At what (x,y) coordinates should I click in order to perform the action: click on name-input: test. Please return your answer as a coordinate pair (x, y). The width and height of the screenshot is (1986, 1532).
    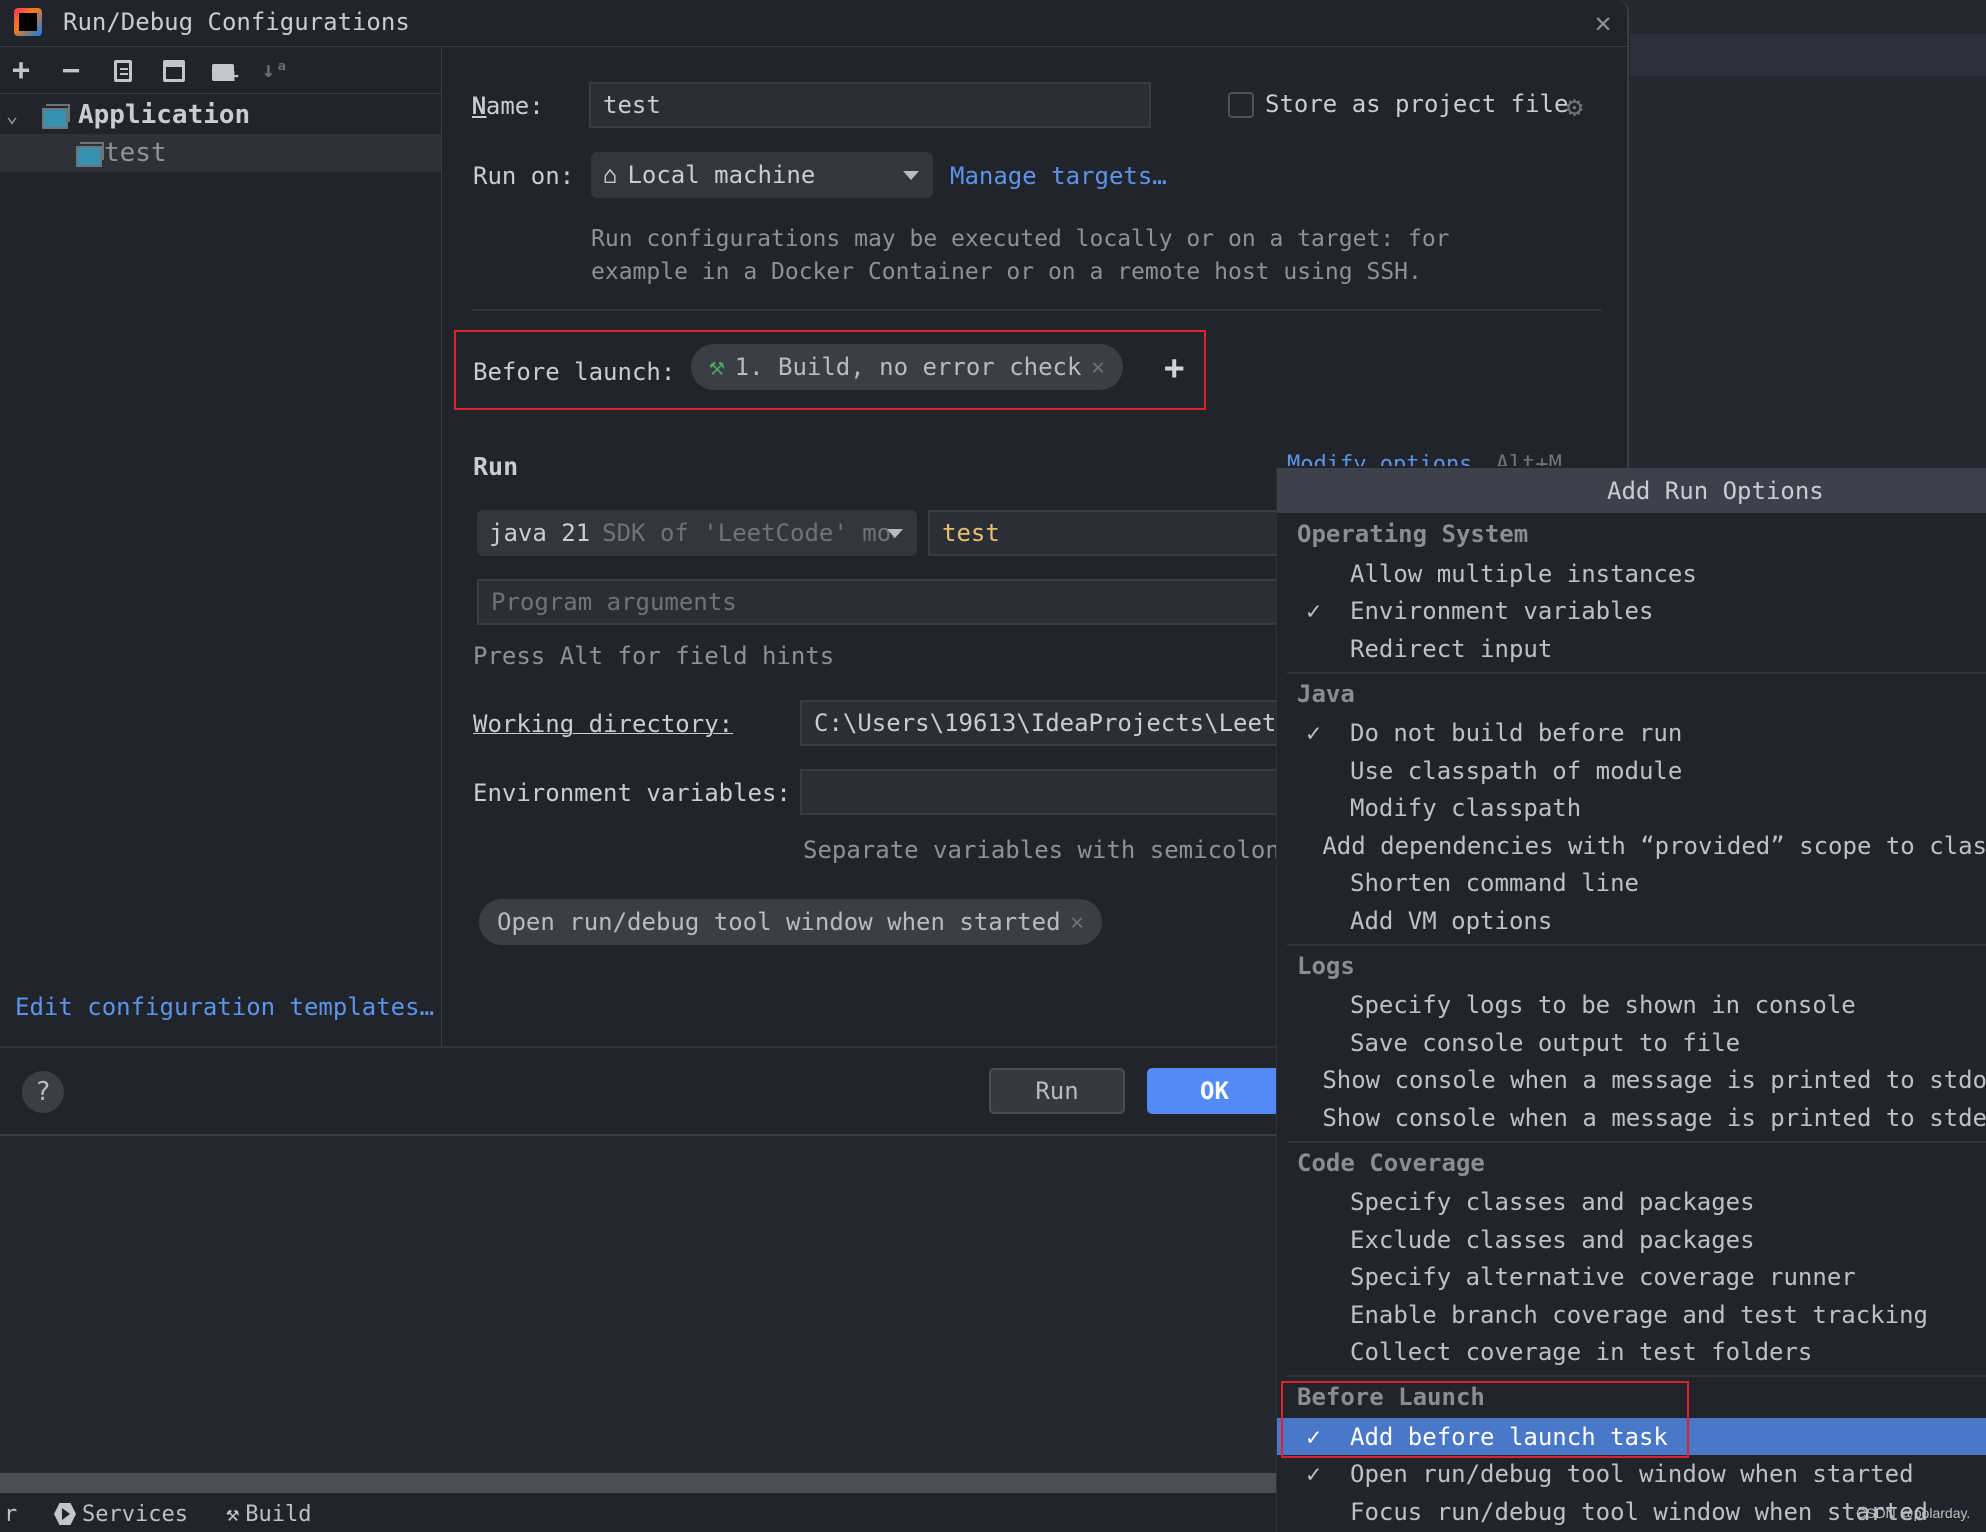
    Looking at the image, I should click on (870, 105).